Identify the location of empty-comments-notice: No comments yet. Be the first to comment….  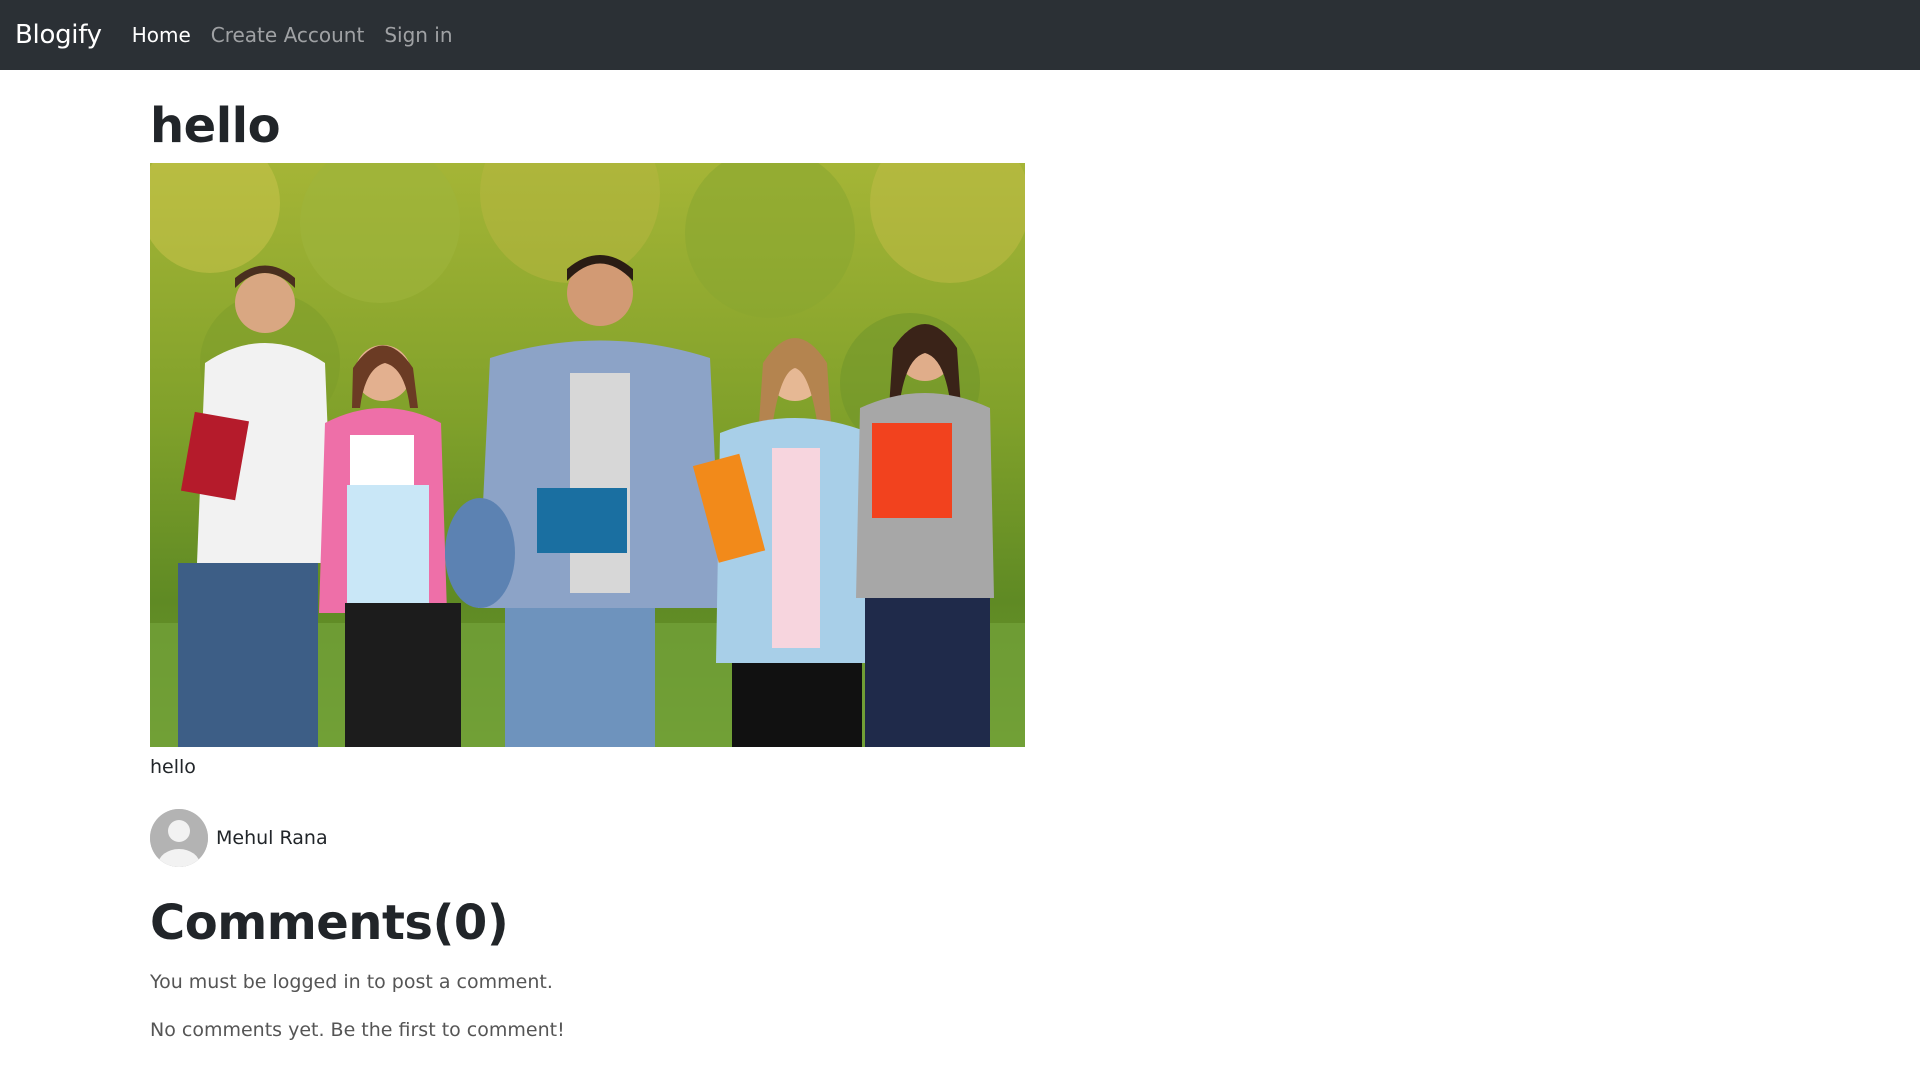
(357, 1030).